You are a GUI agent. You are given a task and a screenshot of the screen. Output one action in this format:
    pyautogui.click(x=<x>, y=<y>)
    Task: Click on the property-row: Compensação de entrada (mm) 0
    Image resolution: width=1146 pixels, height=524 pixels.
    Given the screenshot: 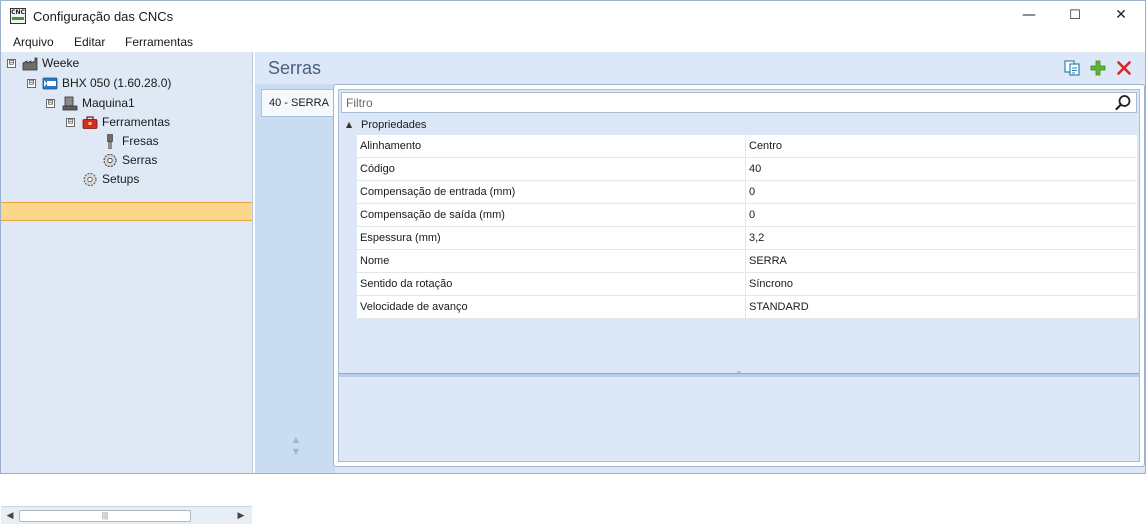 What is the action you would take?
    pyautogui.click(x=747, y=192)
    